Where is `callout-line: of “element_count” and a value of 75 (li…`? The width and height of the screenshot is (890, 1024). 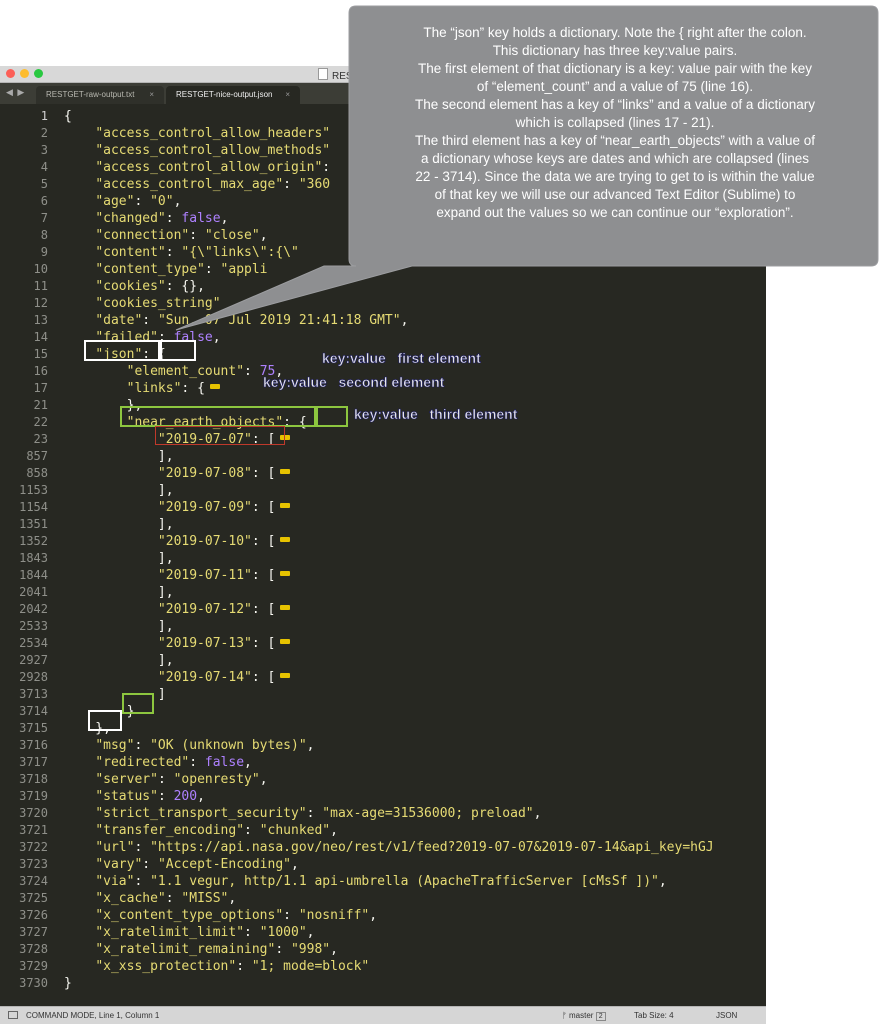 callout-line: of “element_count” and a value of 75 (li… is located at coordinates (615, 86).